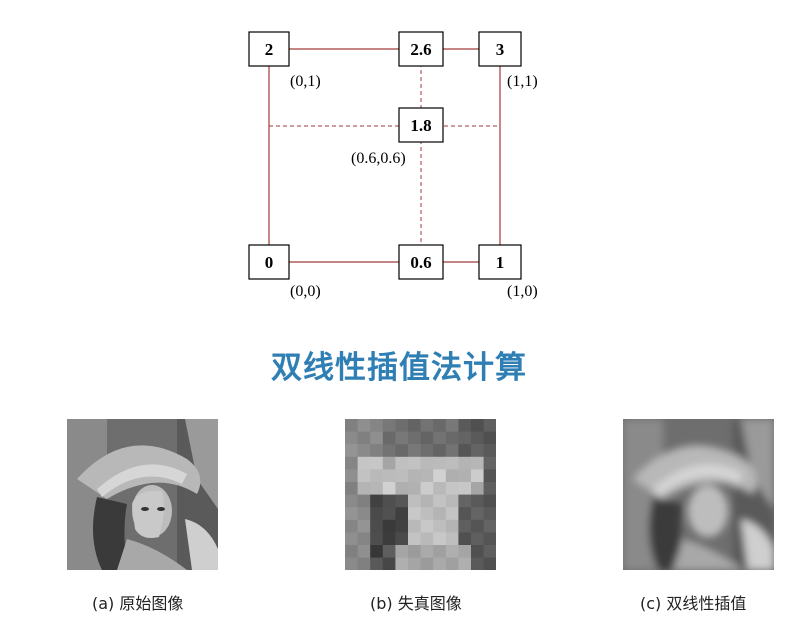  I want to click on node-top-left: 2, so click(269, 49).